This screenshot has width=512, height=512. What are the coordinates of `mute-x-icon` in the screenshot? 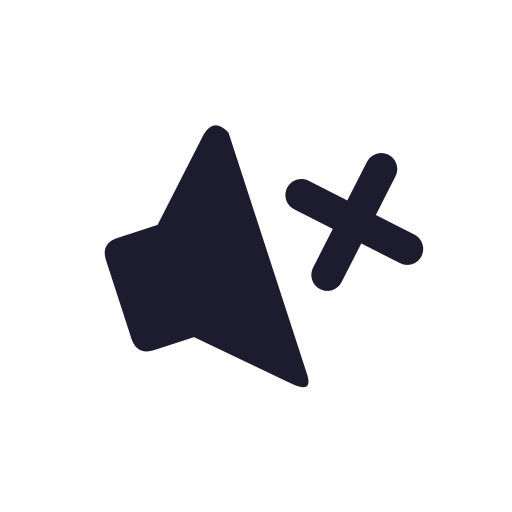 It's located at (354, 222).